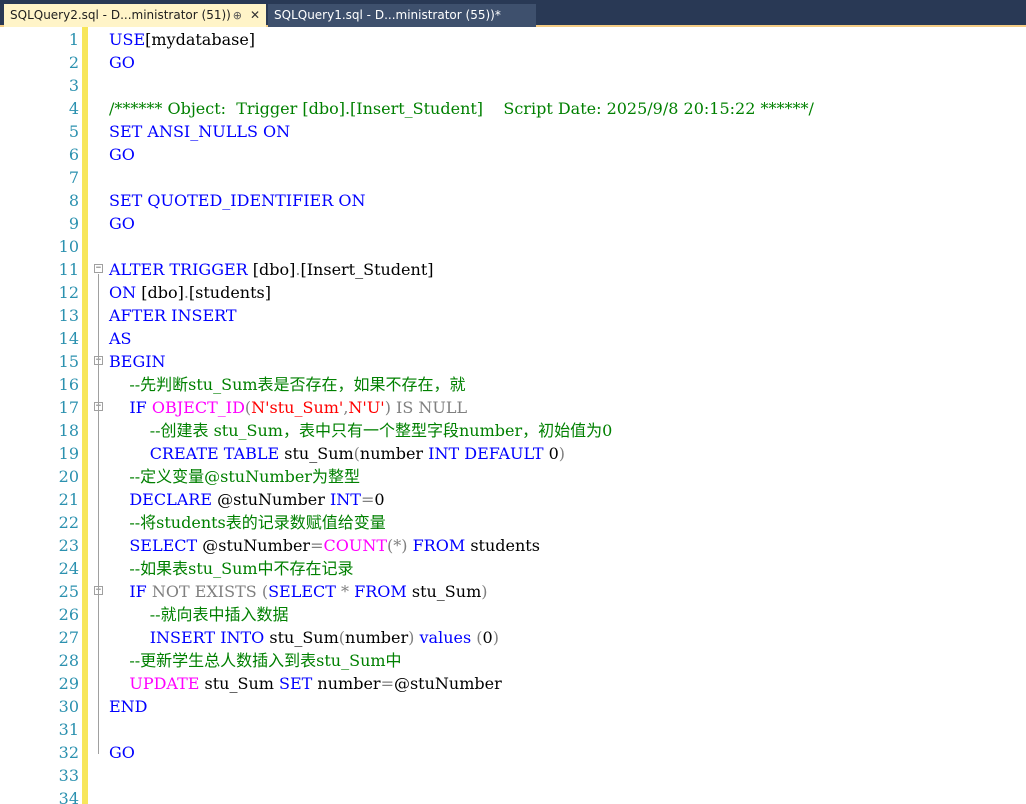  What do you see at coordinates (164, 683) in the screenshot?
I see `code-token: UPDATE` at bounding box center [164, 683].